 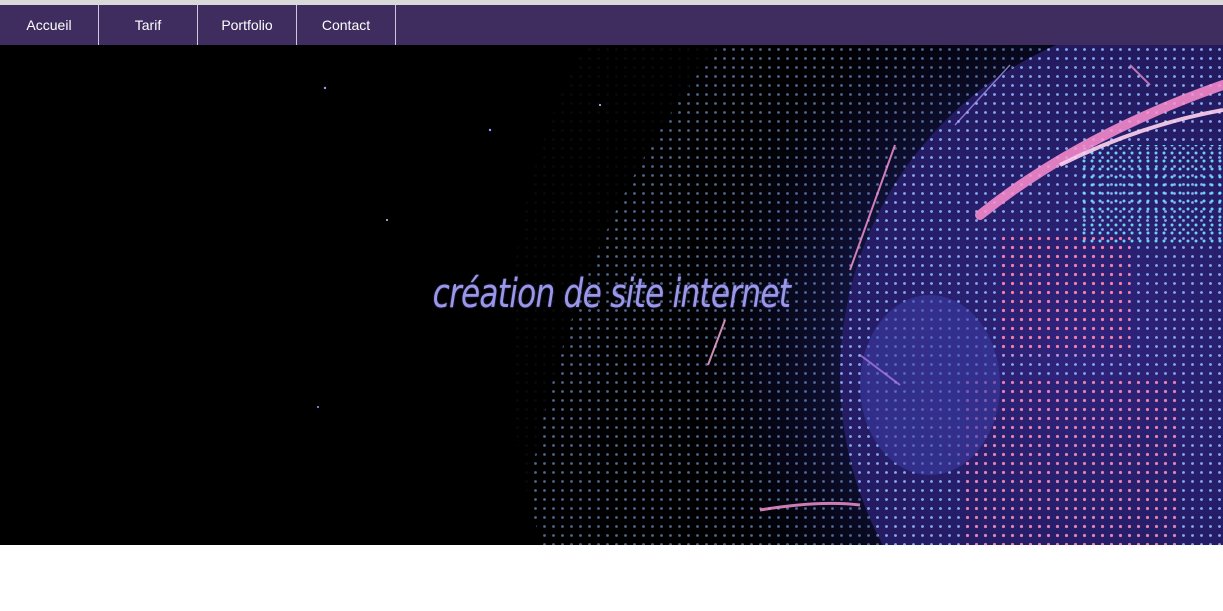 I want to click on nav-item-contact: Contact, so click(x=346, y=25).